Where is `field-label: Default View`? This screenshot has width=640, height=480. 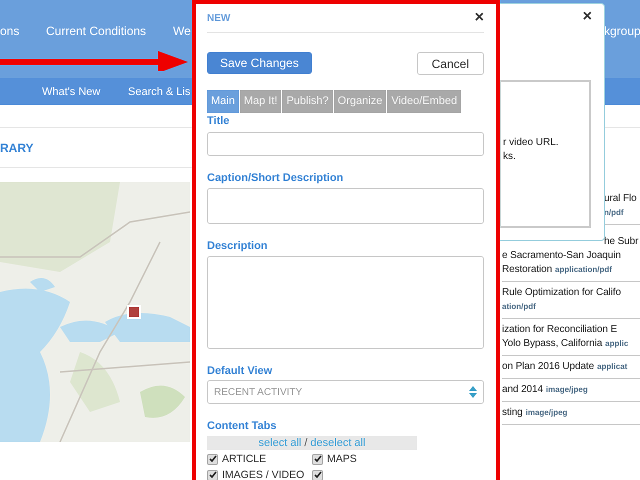
field-label: Default View is located at coordinates (240, 371).